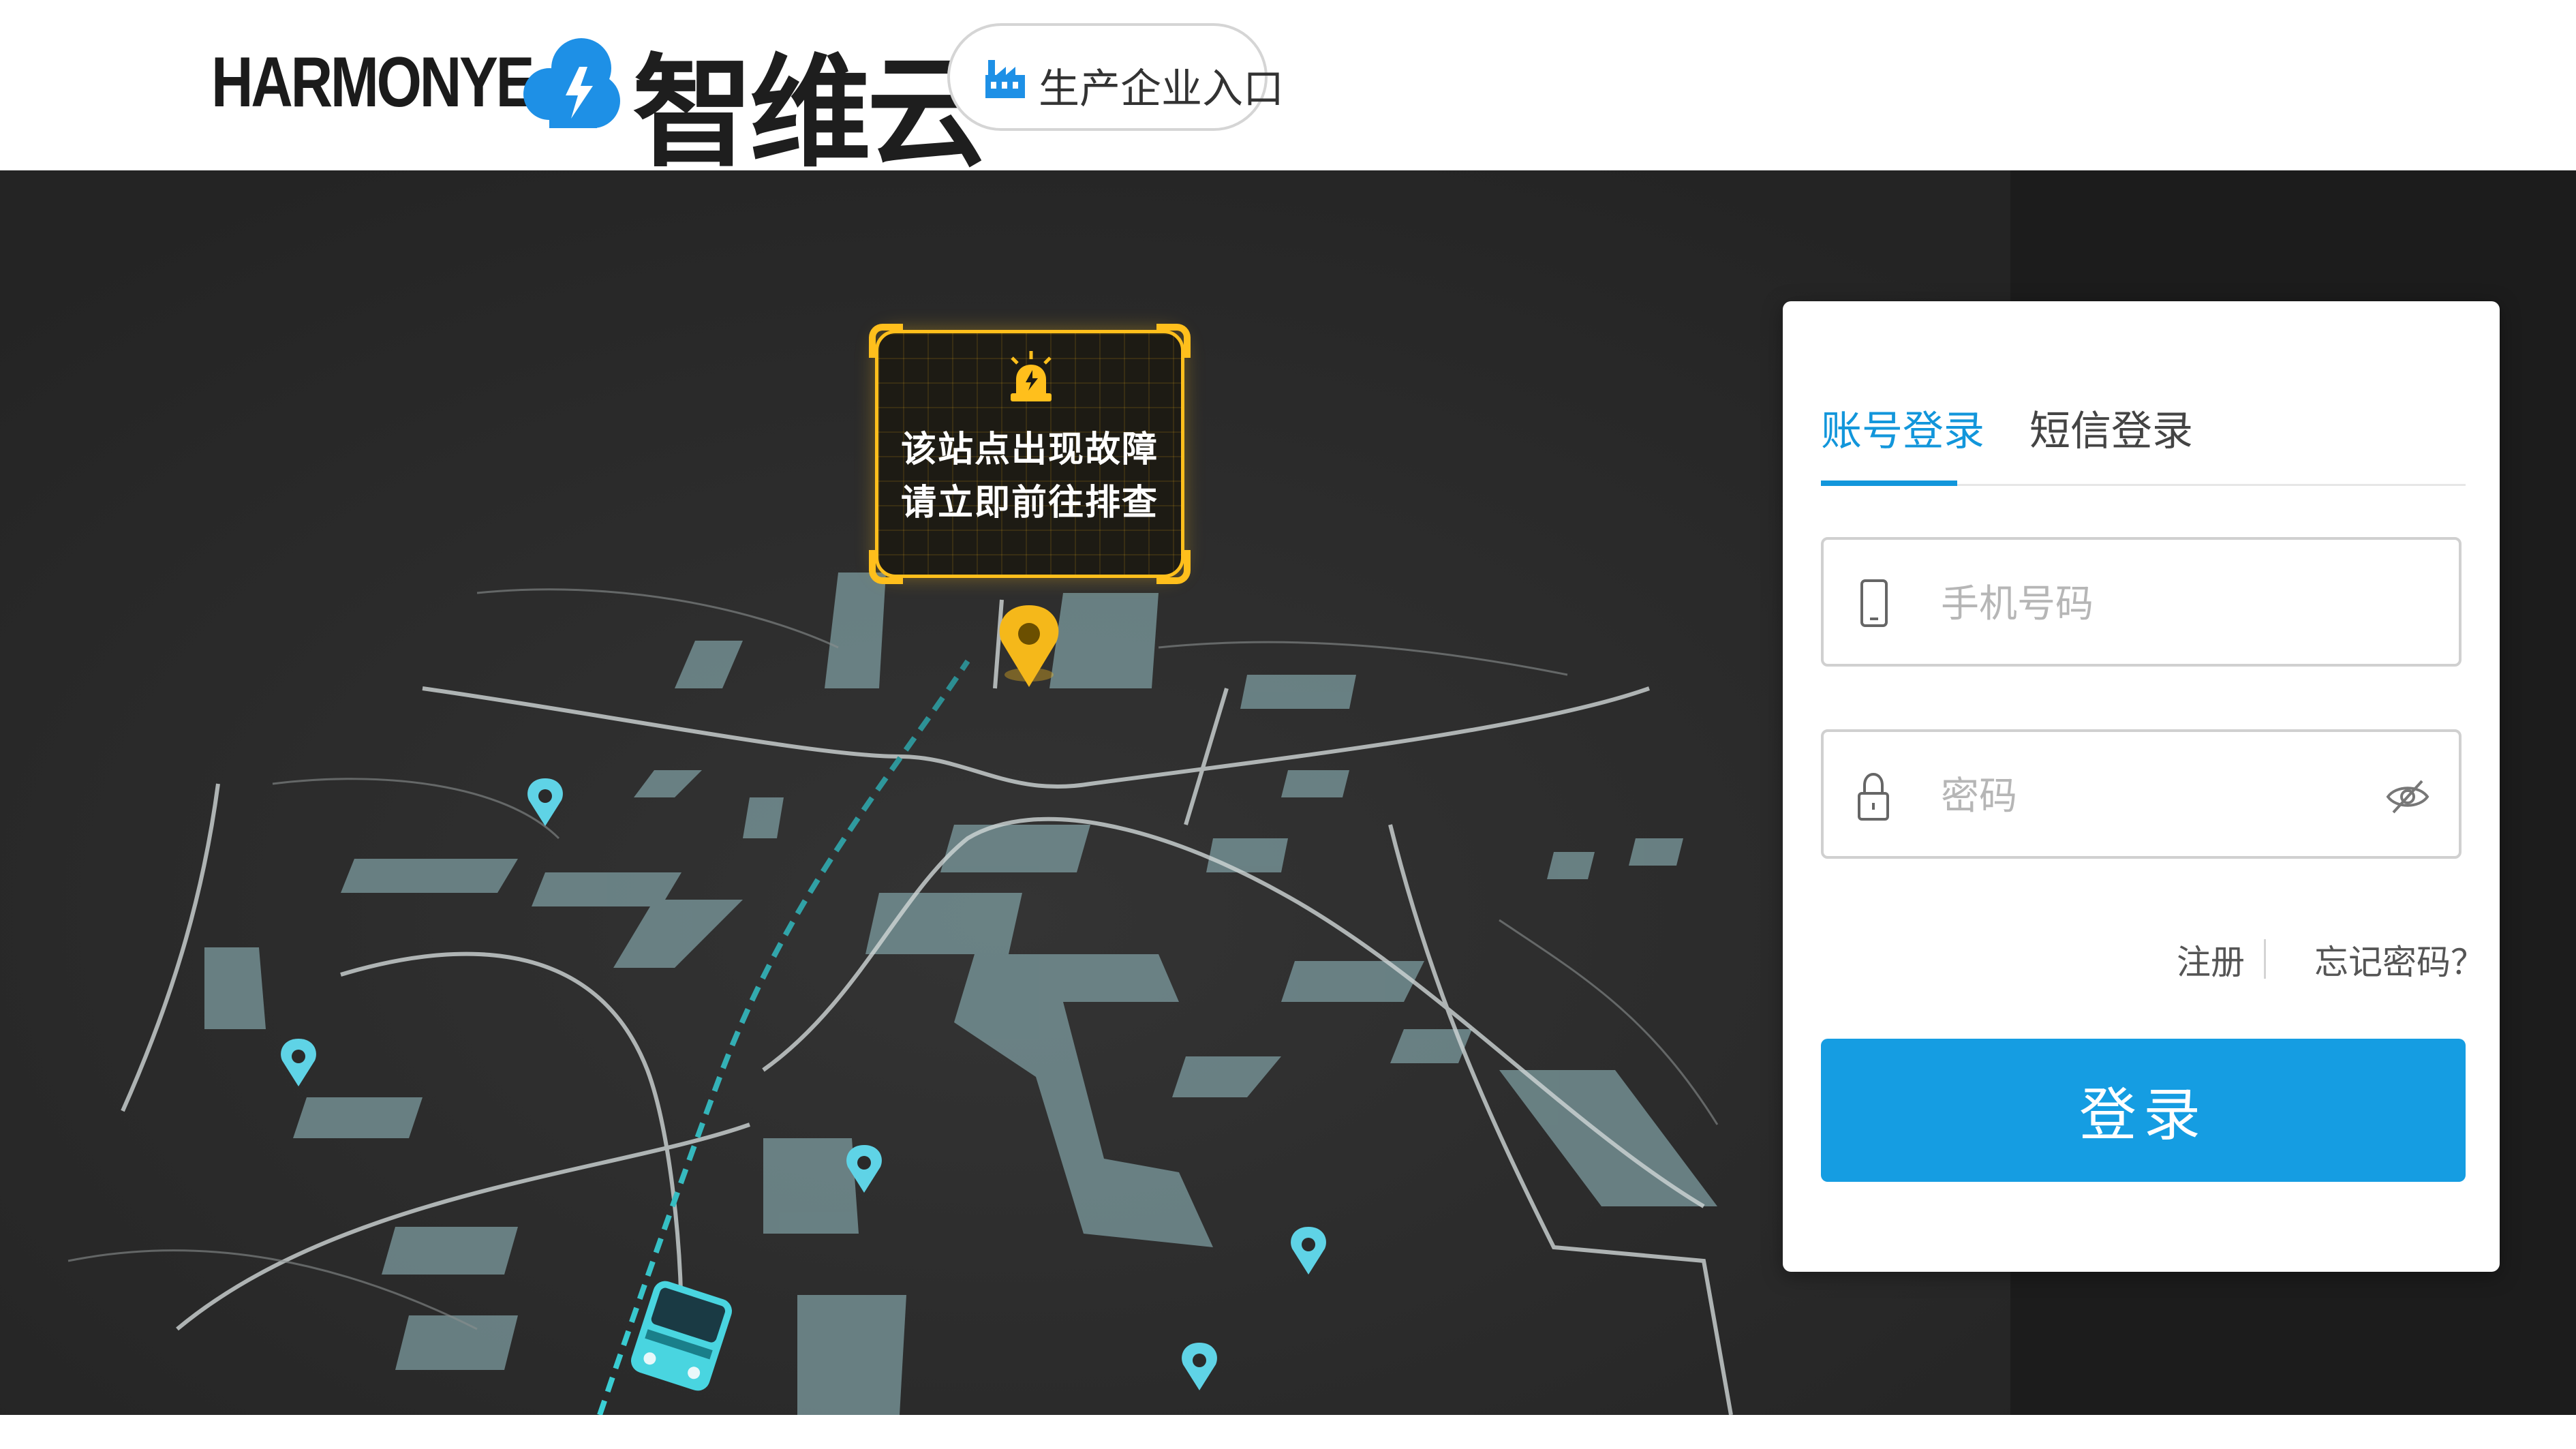 The width and height of the screenshot is (2576, 1449). What do you see at coordinates (1031, 376) in the screenshot?
I see `alarm-light-icon` at bounding box center [1031, 376].